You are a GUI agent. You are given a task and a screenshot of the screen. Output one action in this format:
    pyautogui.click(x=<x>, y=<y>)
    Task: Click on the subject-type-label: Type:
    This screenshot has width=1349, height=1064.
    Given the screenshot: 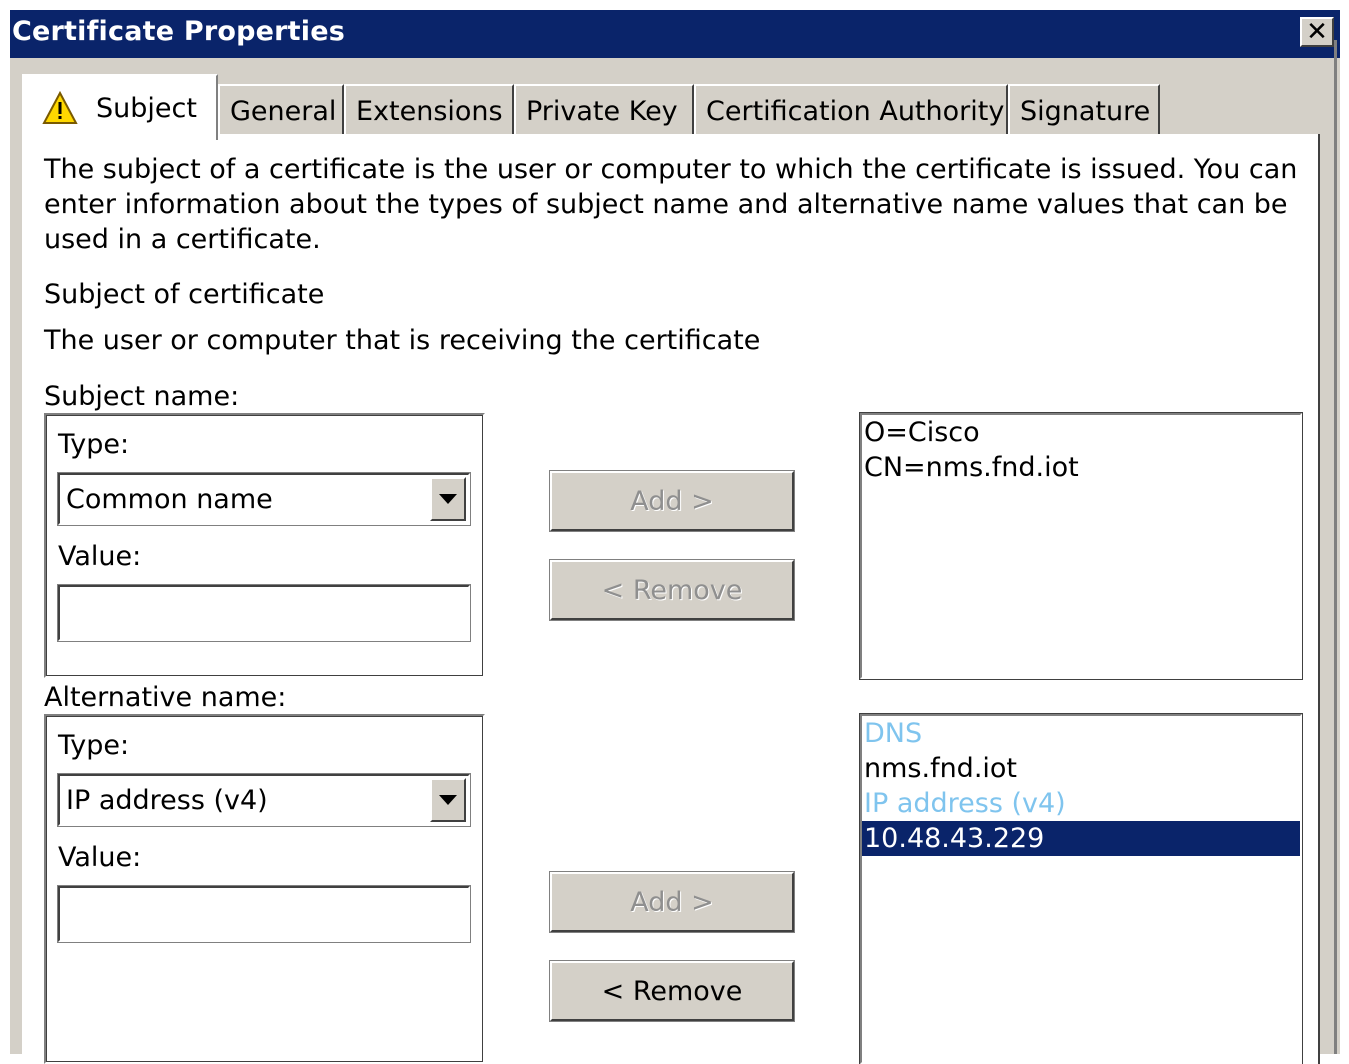 What is the action you would take?
    pyautogui.click(x=94, y=444)
    